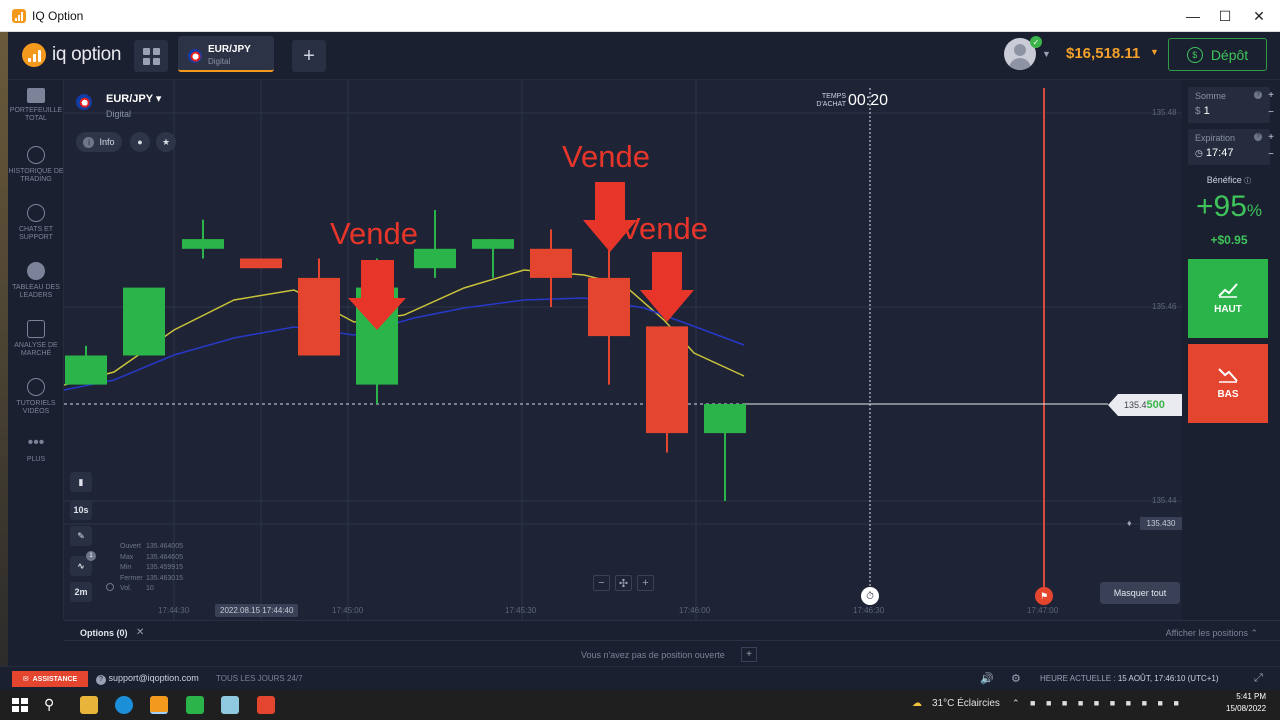 The width and height of the screenshot is (1280, 720). What do you see at coordinates (36, 442) in the screenshot?
I see `more-icon: •••` at bounding box center [36, 442].